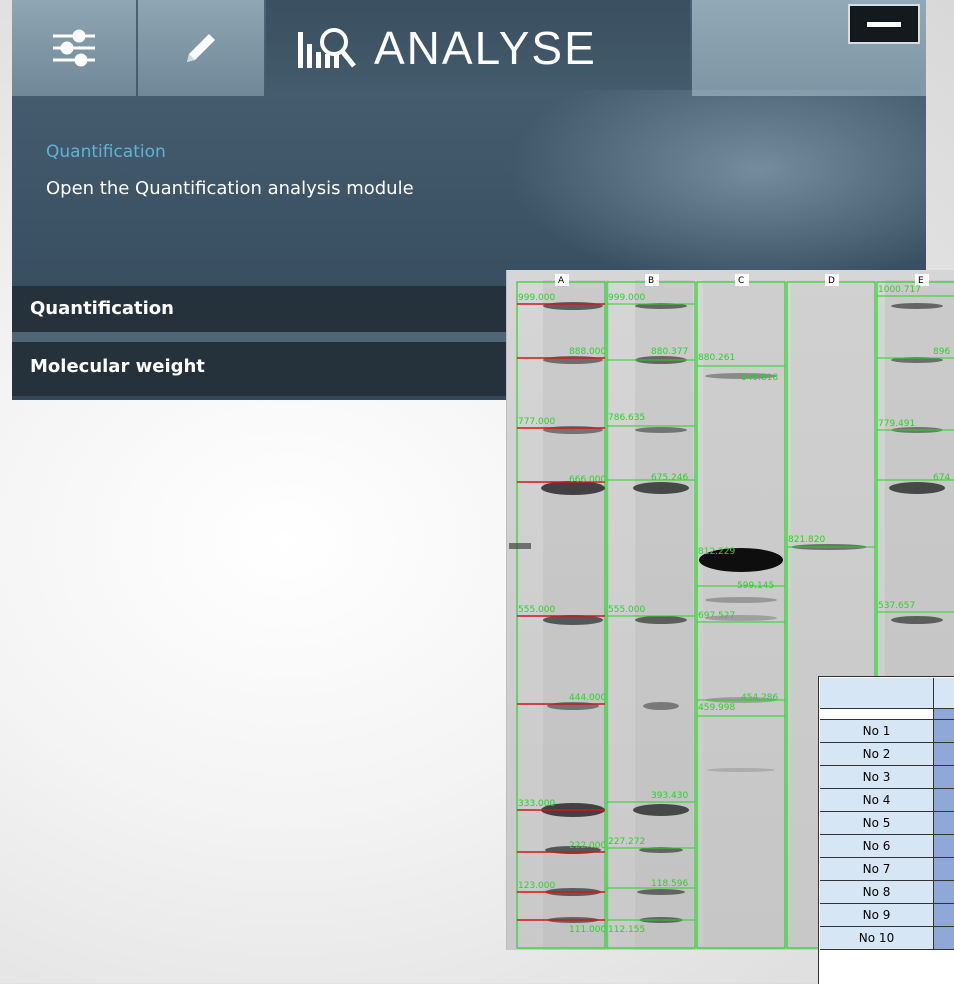 Image resolution: width=954 pixels, height=984 pixels. I want to click on table-row-label: No 3, so click(877, 777).